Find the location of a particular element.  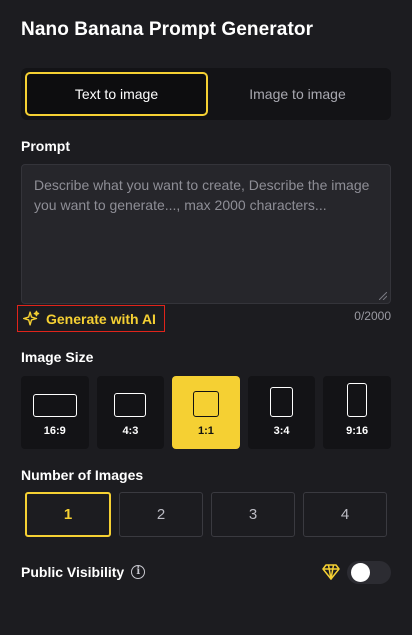

mode-tabs: Text to image Image to image is located at coordinates (206, 94).